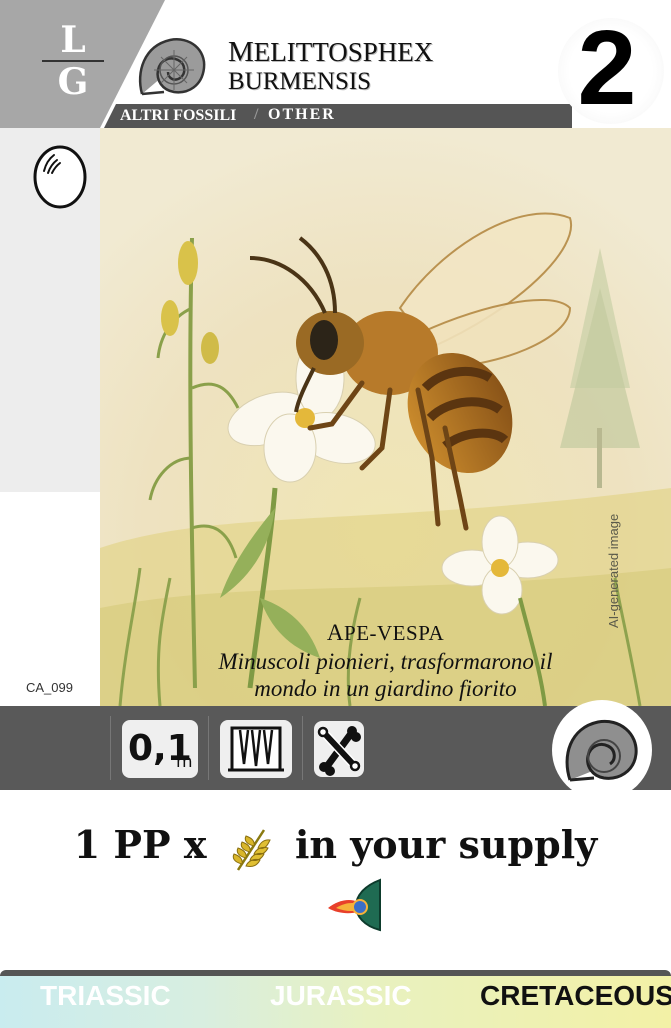 The height and width of the screenshot is (1028, 671). I want to click on ability-part-1: 1 PP x, so click(140, 844).